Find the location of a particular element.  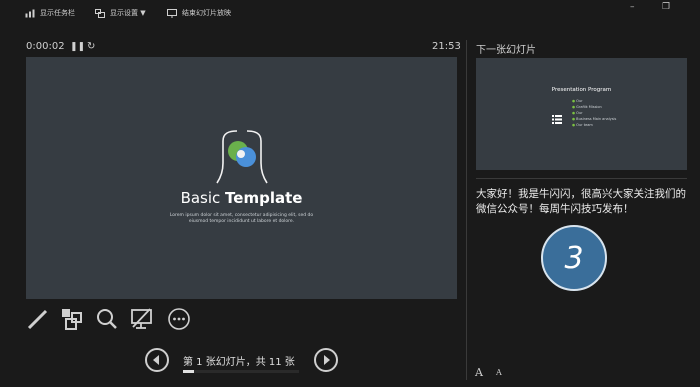

display-settings-button: 显示设置 ▼ is located at coordinates (120, 13).